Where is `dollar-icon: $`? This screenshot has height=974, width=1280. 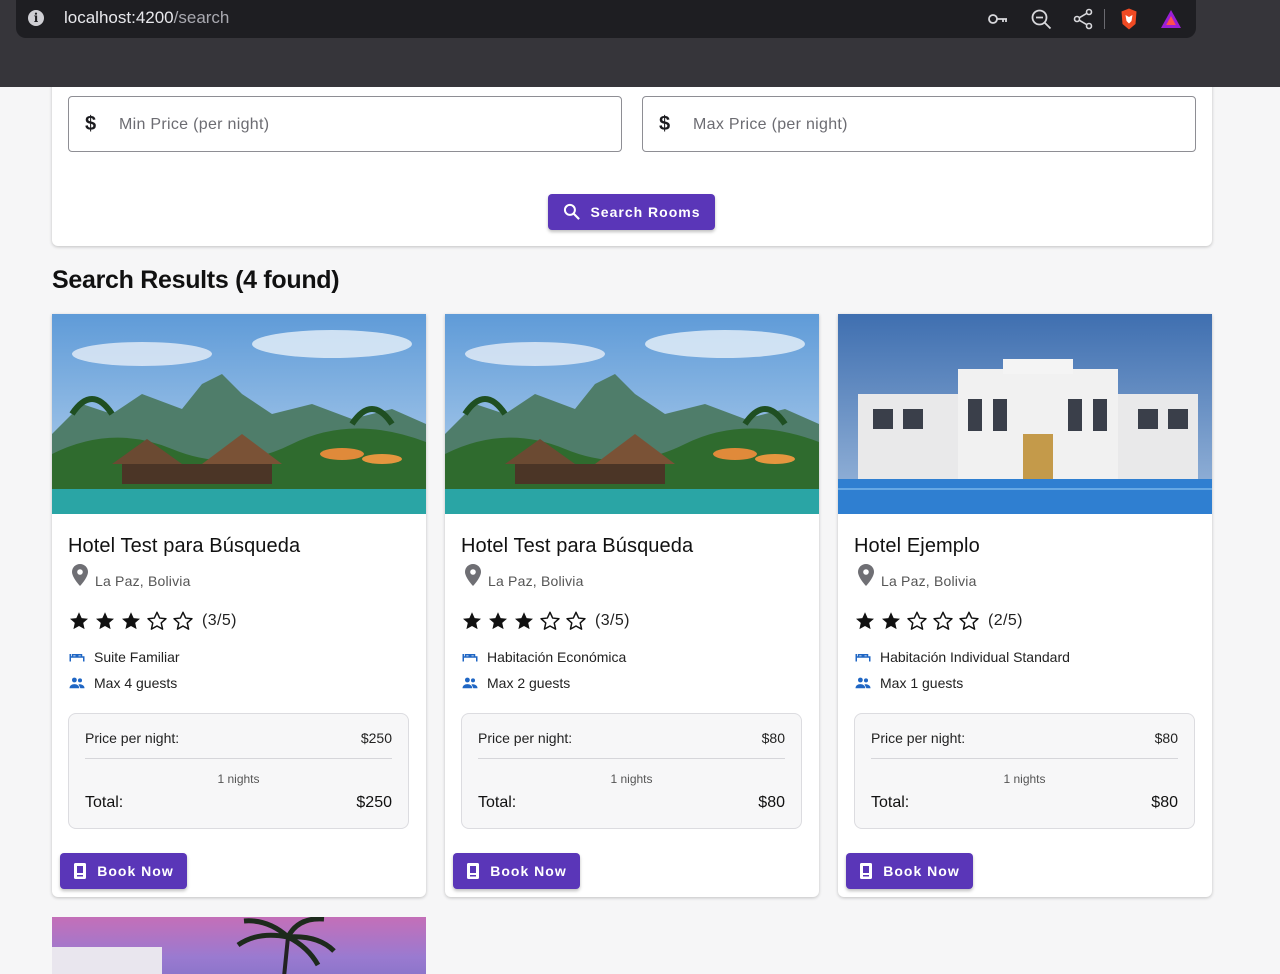
dollar-icon: $ is located at coordinates (91, 124).